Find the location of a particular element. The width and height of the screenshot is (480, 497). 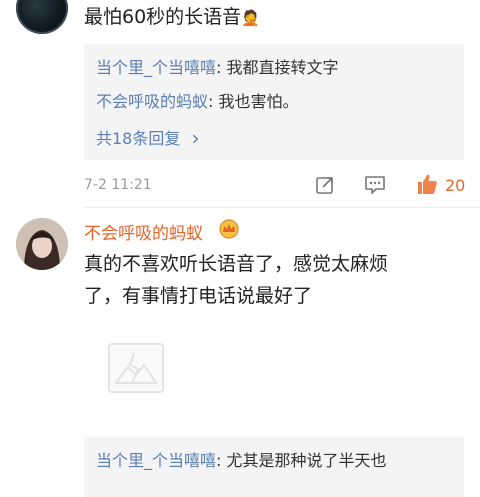

reply-text: : 我也害怕。 is located at coordinates (253, 101).